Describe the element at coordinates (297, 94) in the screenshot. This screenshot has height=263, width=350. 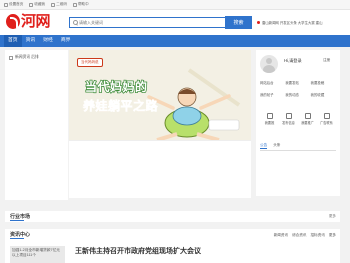
I see `shortcut-my-activity: 我的动态` at that location.